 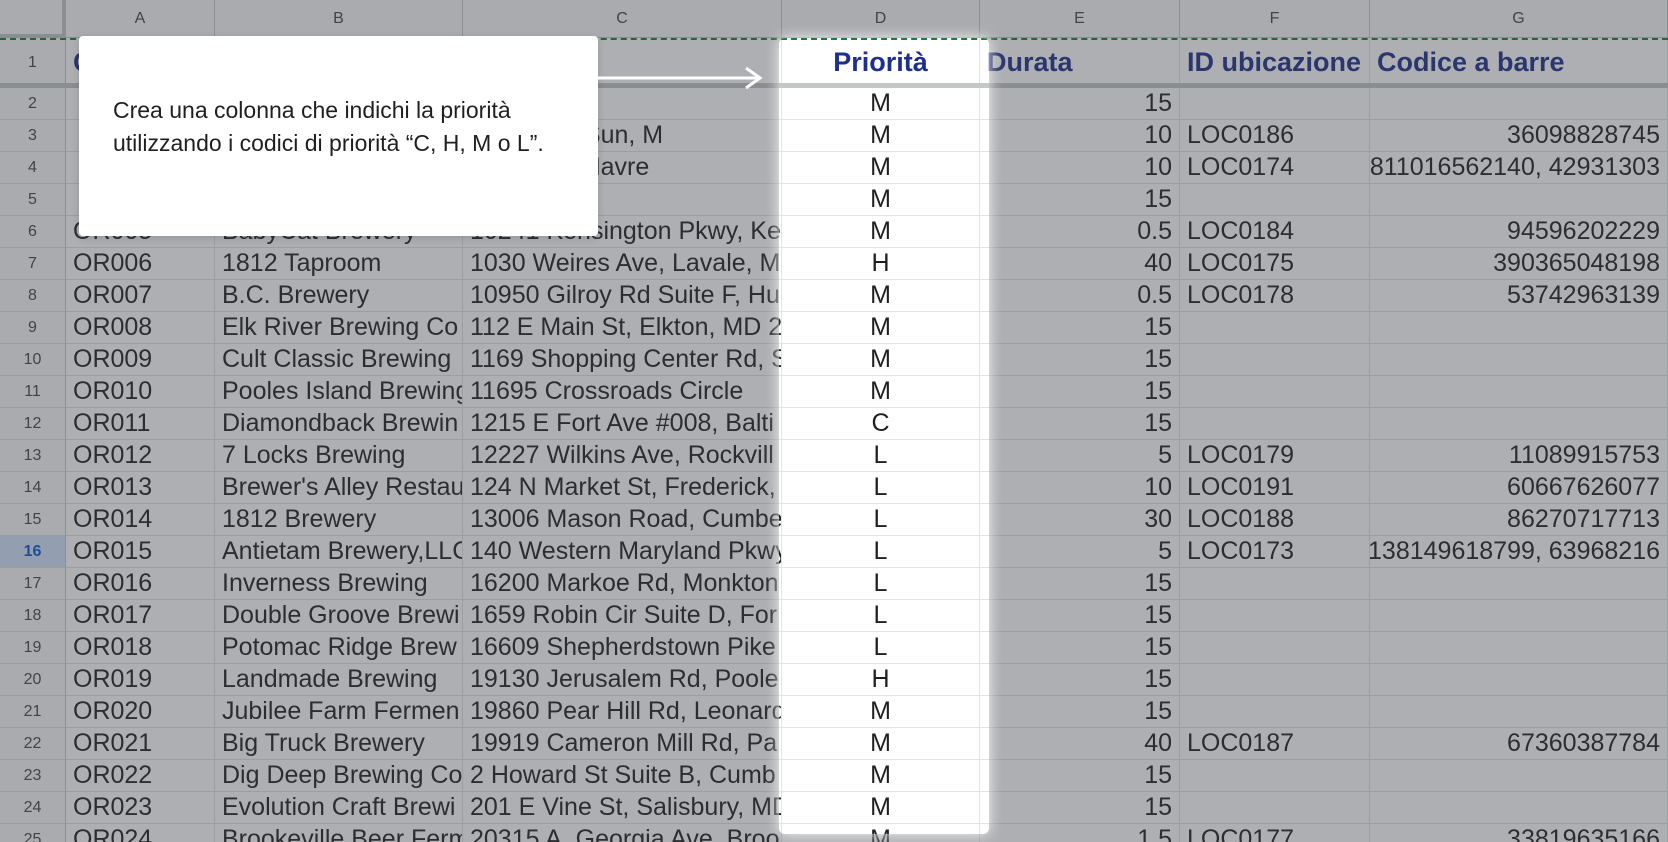 I want to click on table-cell: 1.5, so click(x=984, y=829).